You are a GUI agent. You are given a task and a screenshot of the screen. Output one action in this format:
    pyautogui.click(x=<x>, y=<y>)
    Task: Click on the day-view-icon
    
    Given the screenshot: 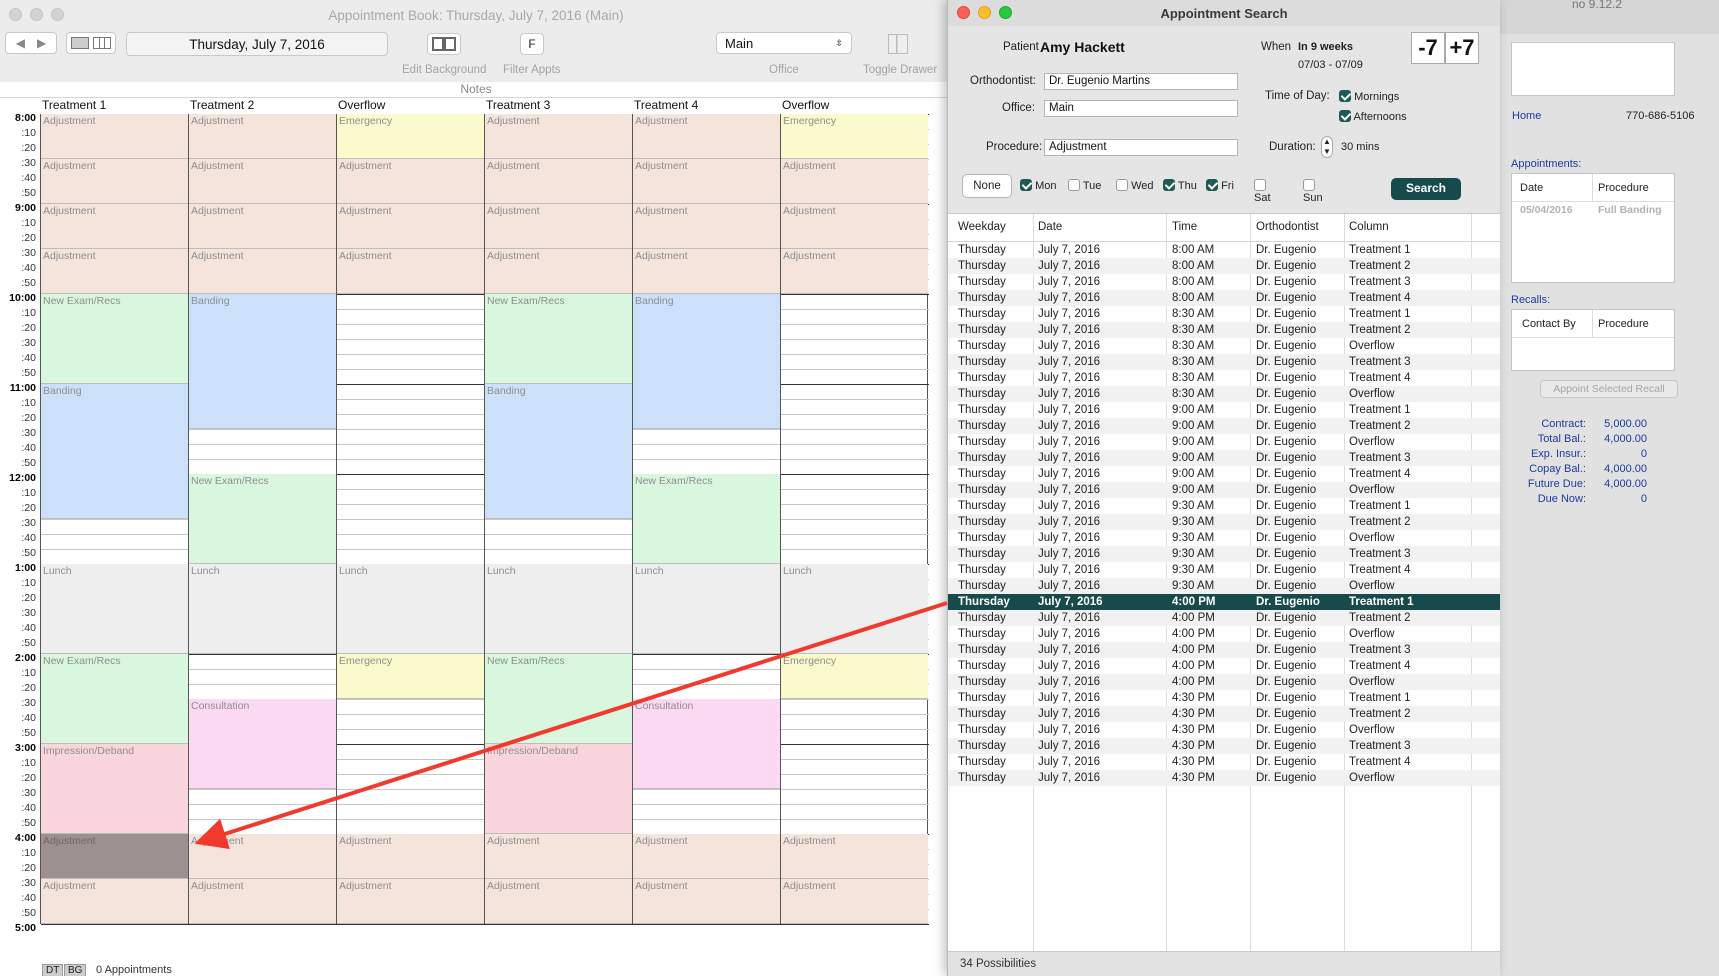 What is the action you would take?
    pyautogui.click(x=80, y=43)
    